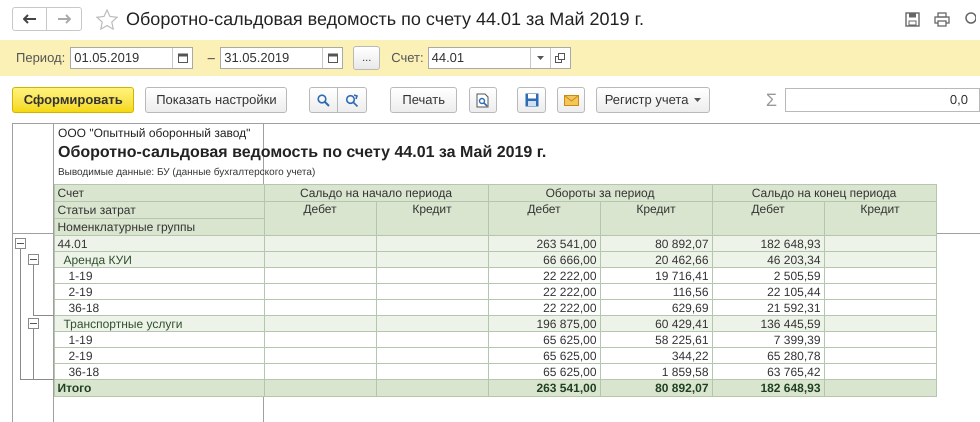 The width and height of the screenshot is (980, 422). Describe the element at coordinates (771, 100) in the screenshot. I see `sum-sign: Σ` at that location.